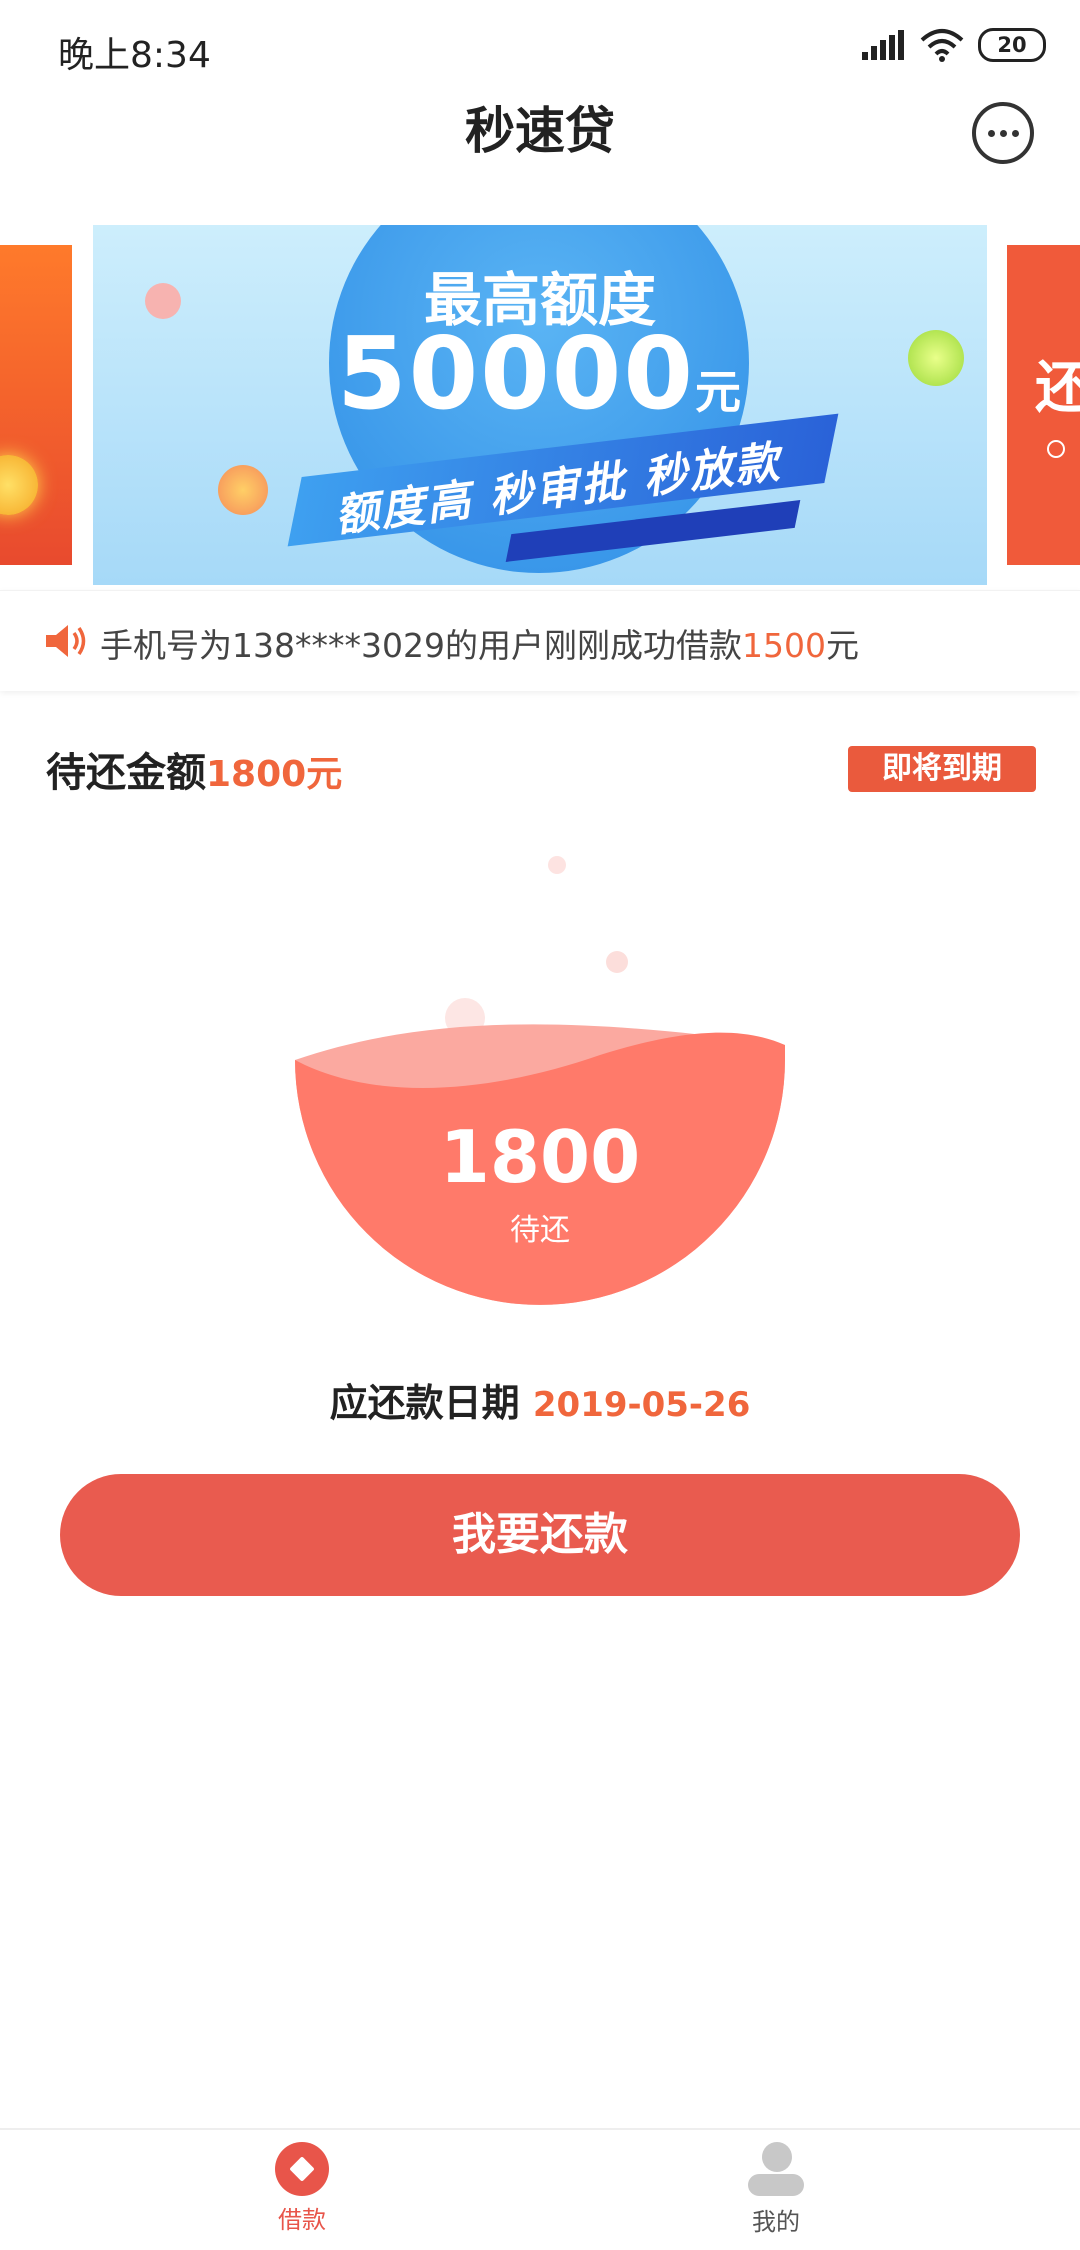 This screenshot has height=2250, width=1080. I want to click on banner-amount-unit: 元, so click(718, 392).